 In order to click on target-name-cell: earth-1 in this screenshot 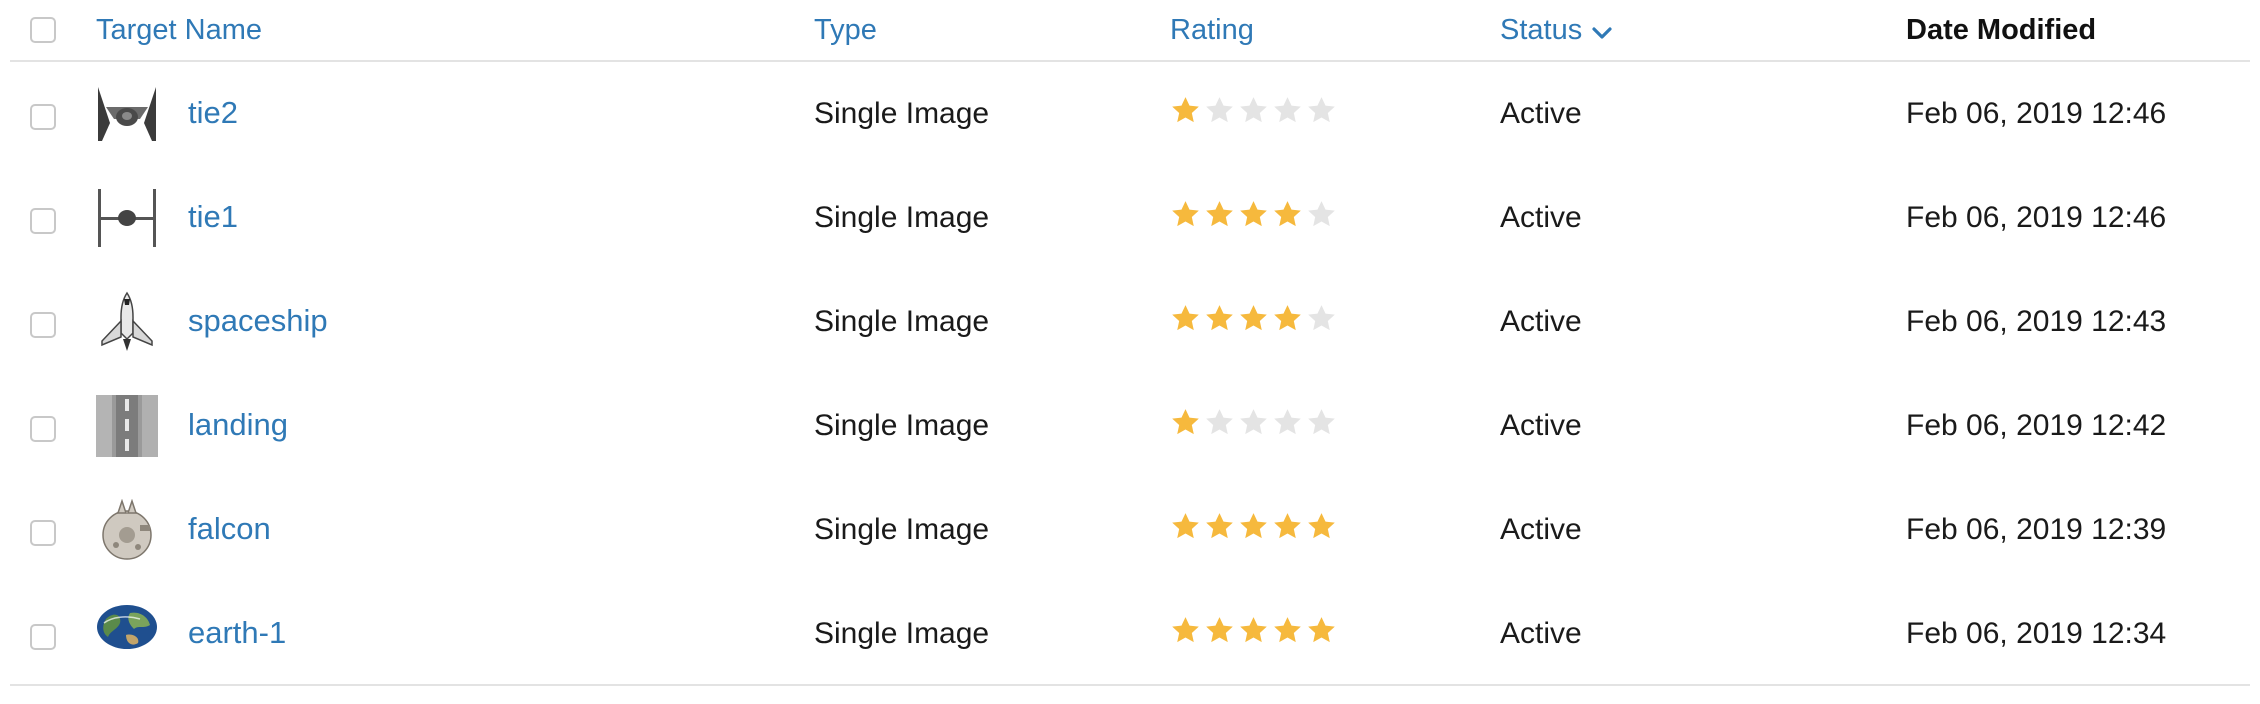, I will do `click(446, 634)`.